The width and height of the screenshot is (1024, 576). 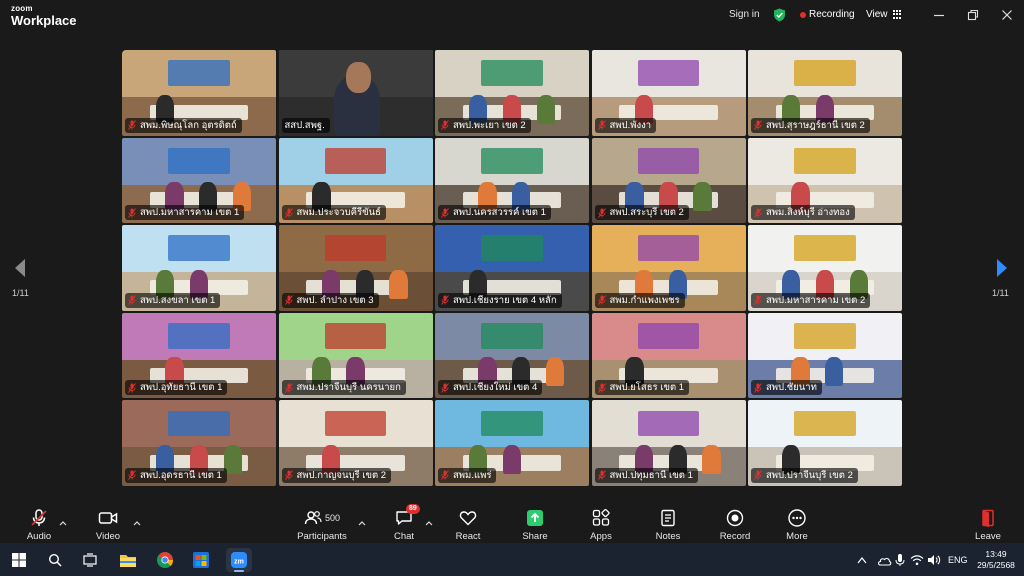 I want to click on react-button: React, so click(x=468, y=522).